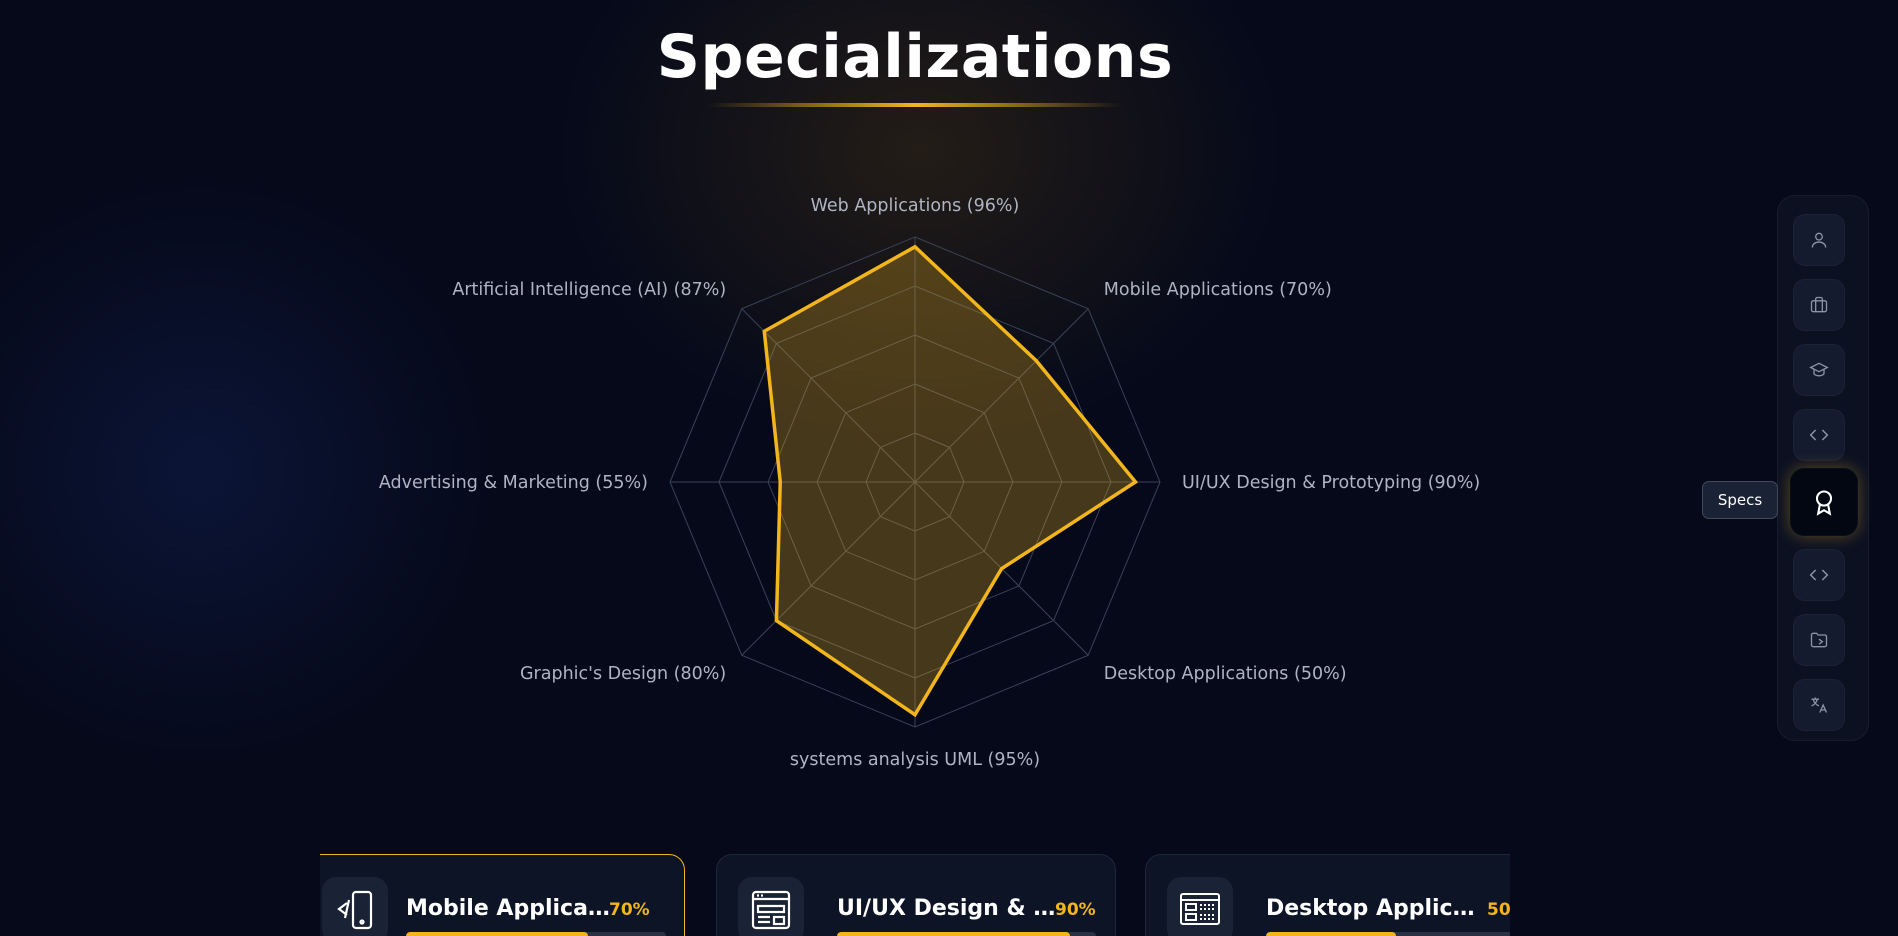  I want to click on mobile-code-icon, so click(355, 910).